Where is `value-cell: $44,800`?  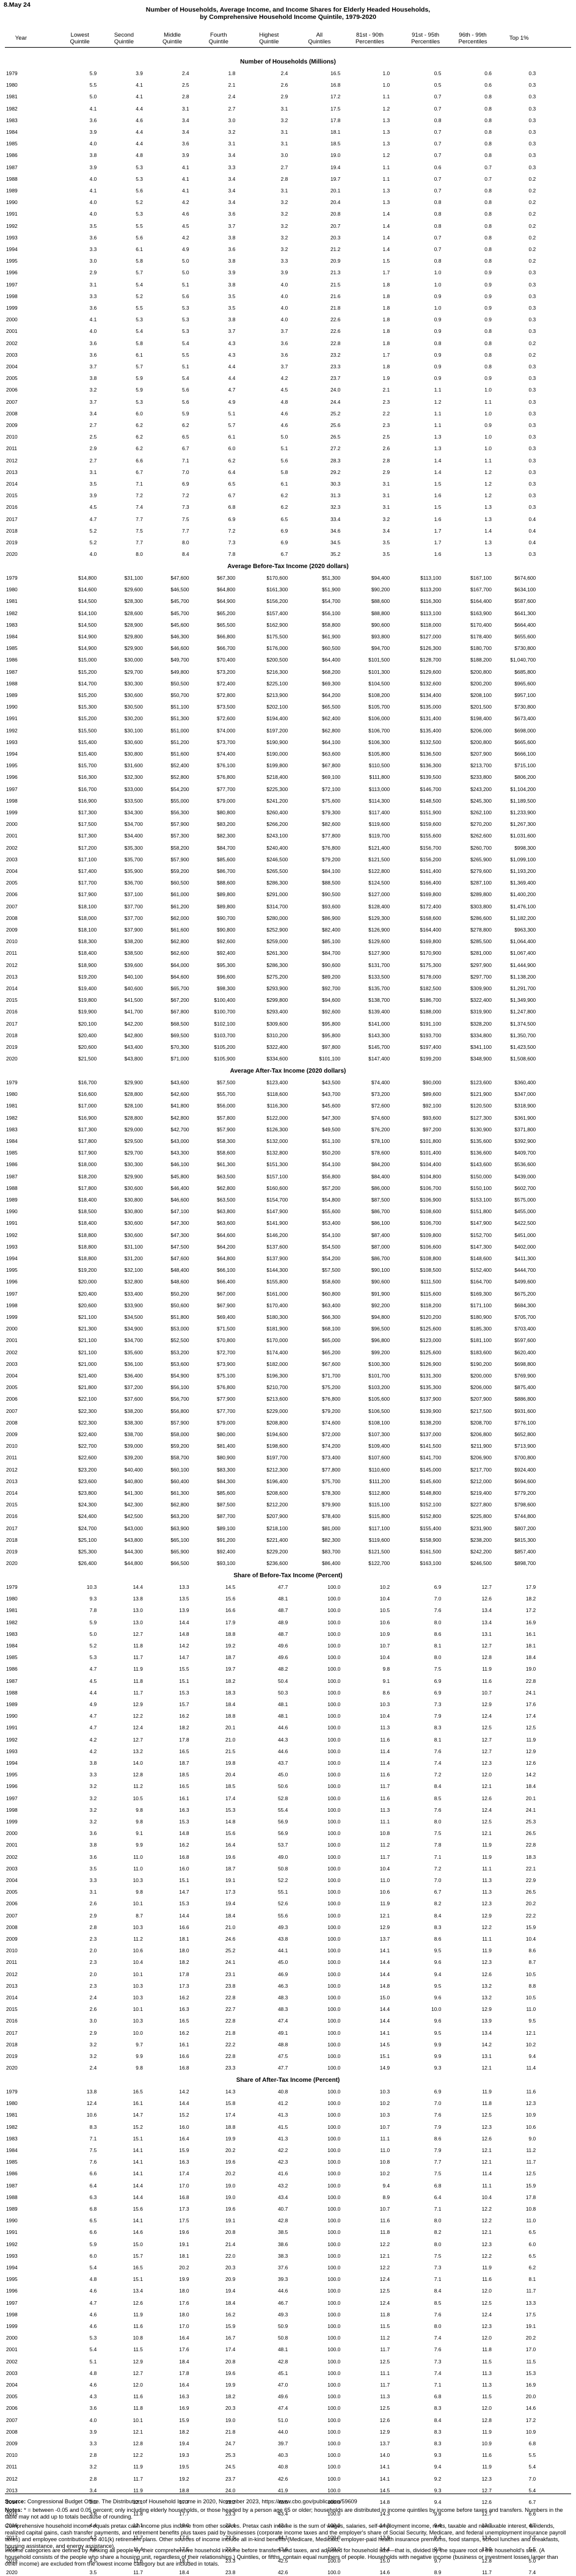
value-cell: $44,800 is located at coordinates (133, 1563).